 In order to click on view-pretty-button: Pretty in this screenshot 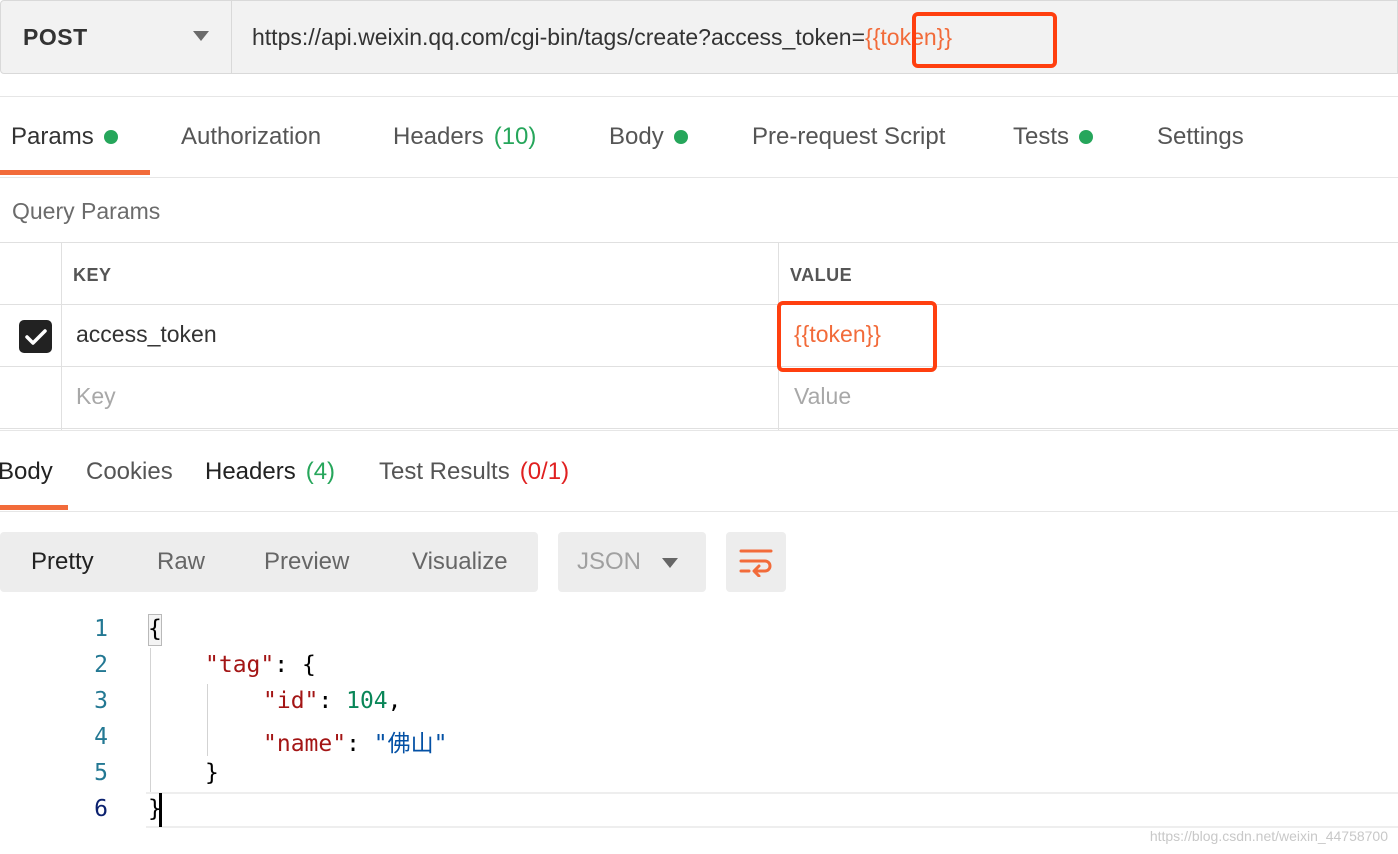, I will do `click(62, 562)`.